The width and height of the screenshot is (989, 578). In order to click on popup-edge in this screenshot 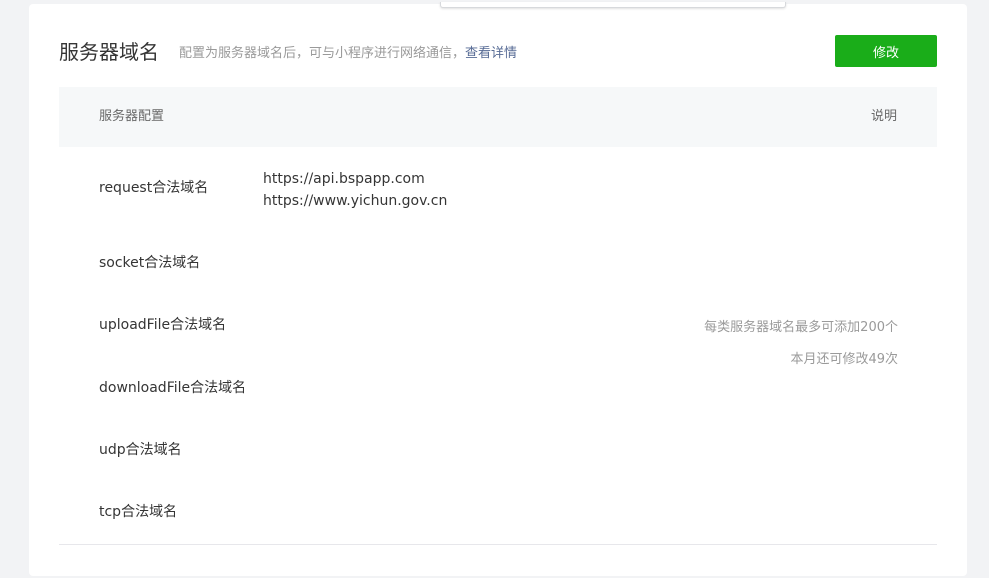, I will do `click(613, 5)`.